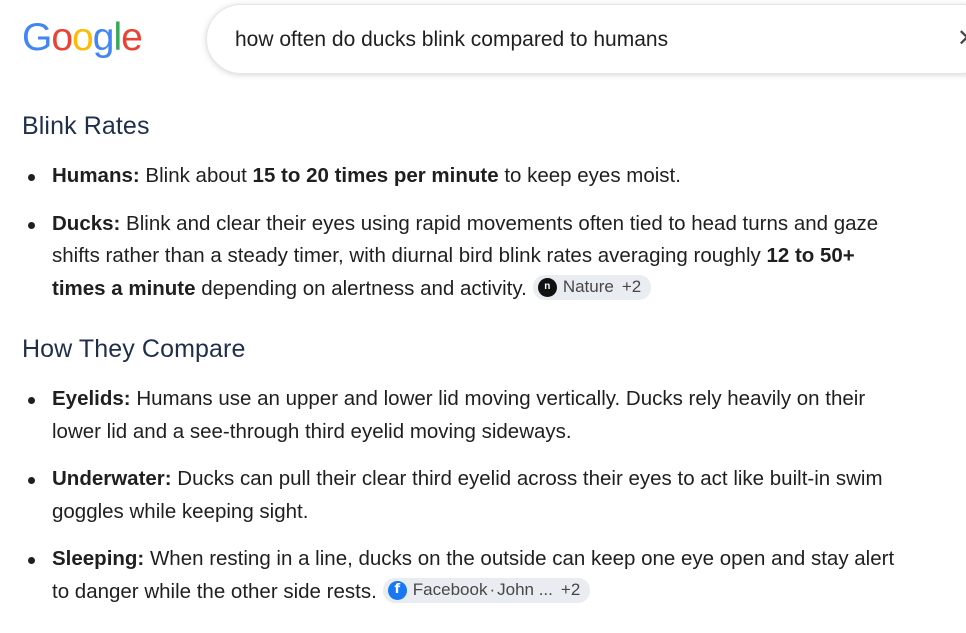 This screenshot has height=633, width=966. Describe the element at coordinates (196, 175) in the screenshot. I see `item-text: Blink about` at that location.